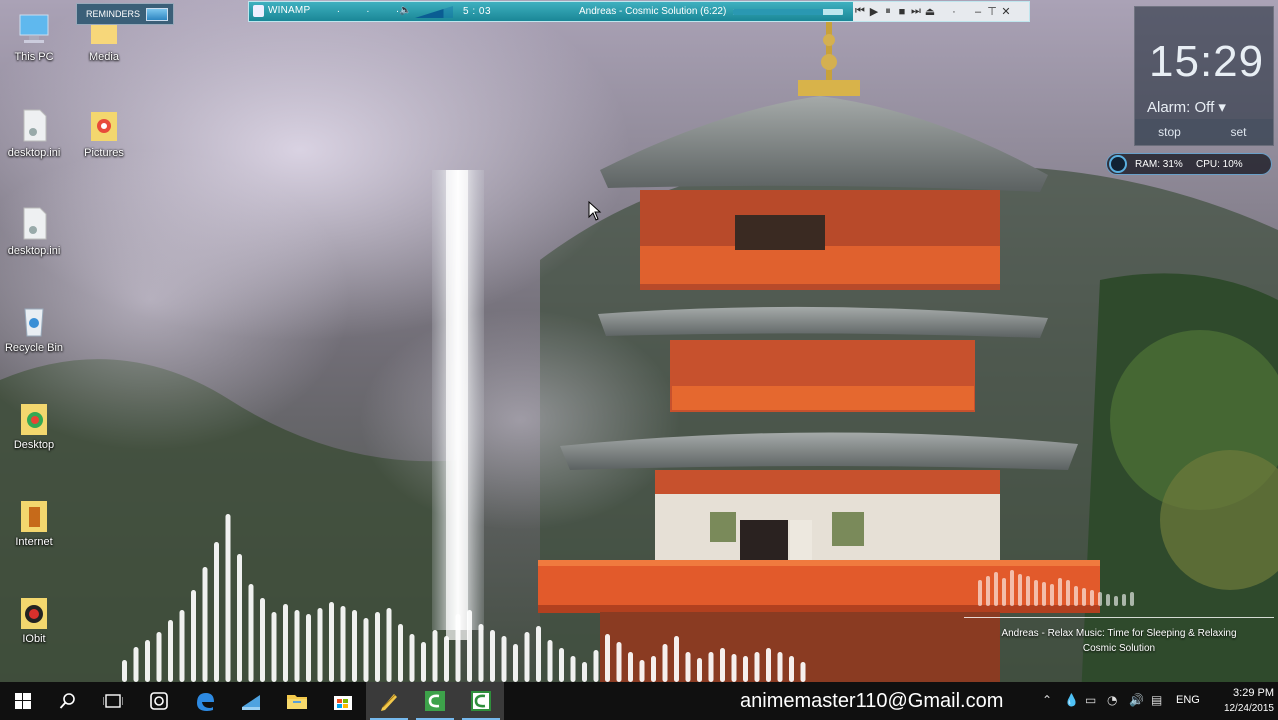 Image resolution: width=1278 pixels, height=720 pixels. What do you see at coordinates (34, 57) in the screenshot?
I see `desktop-icon-label: This PC` at bounding box center [34, 57].